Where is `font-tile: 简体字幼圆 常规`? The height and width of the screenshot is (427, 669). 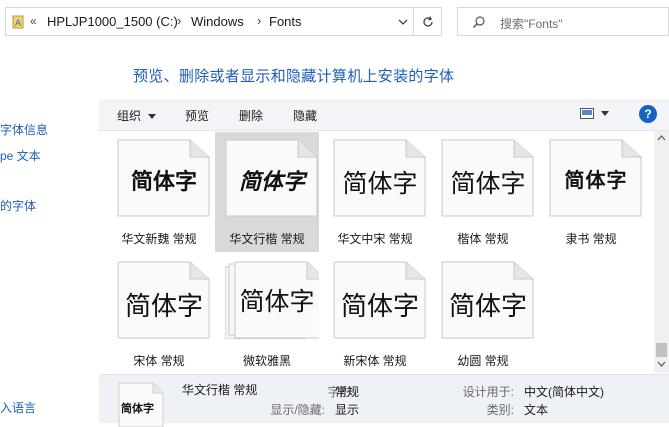
font-tile: 简体字幼圆 常规 is located at coordinates (483, 314).